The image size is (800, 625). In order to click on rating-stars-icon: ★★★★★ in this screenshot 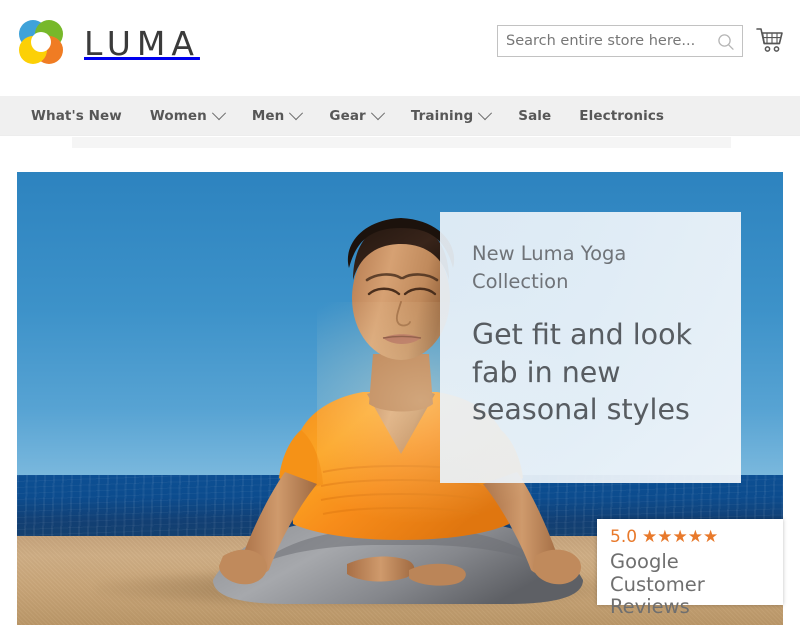, I will do `click(680, 537)`.